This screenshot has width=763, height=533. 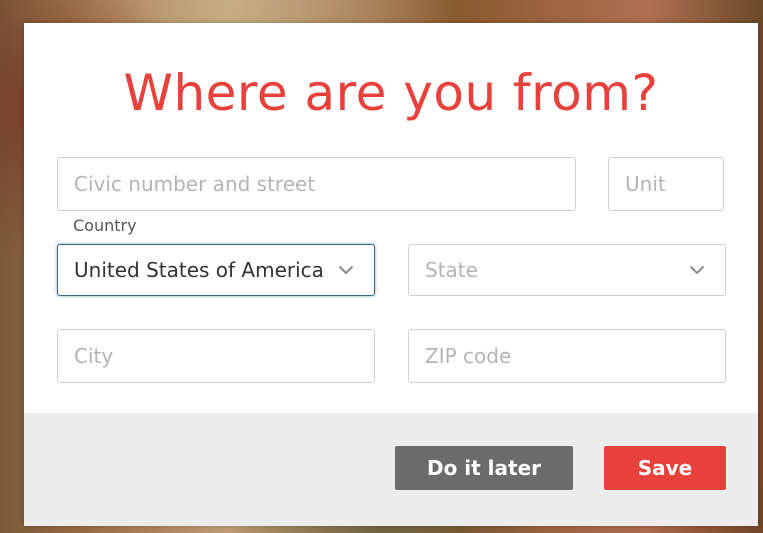 What do you see at coordinates (567, 270) in the screenshot?
I see `state-select: State` at bounding box center [567, 270].